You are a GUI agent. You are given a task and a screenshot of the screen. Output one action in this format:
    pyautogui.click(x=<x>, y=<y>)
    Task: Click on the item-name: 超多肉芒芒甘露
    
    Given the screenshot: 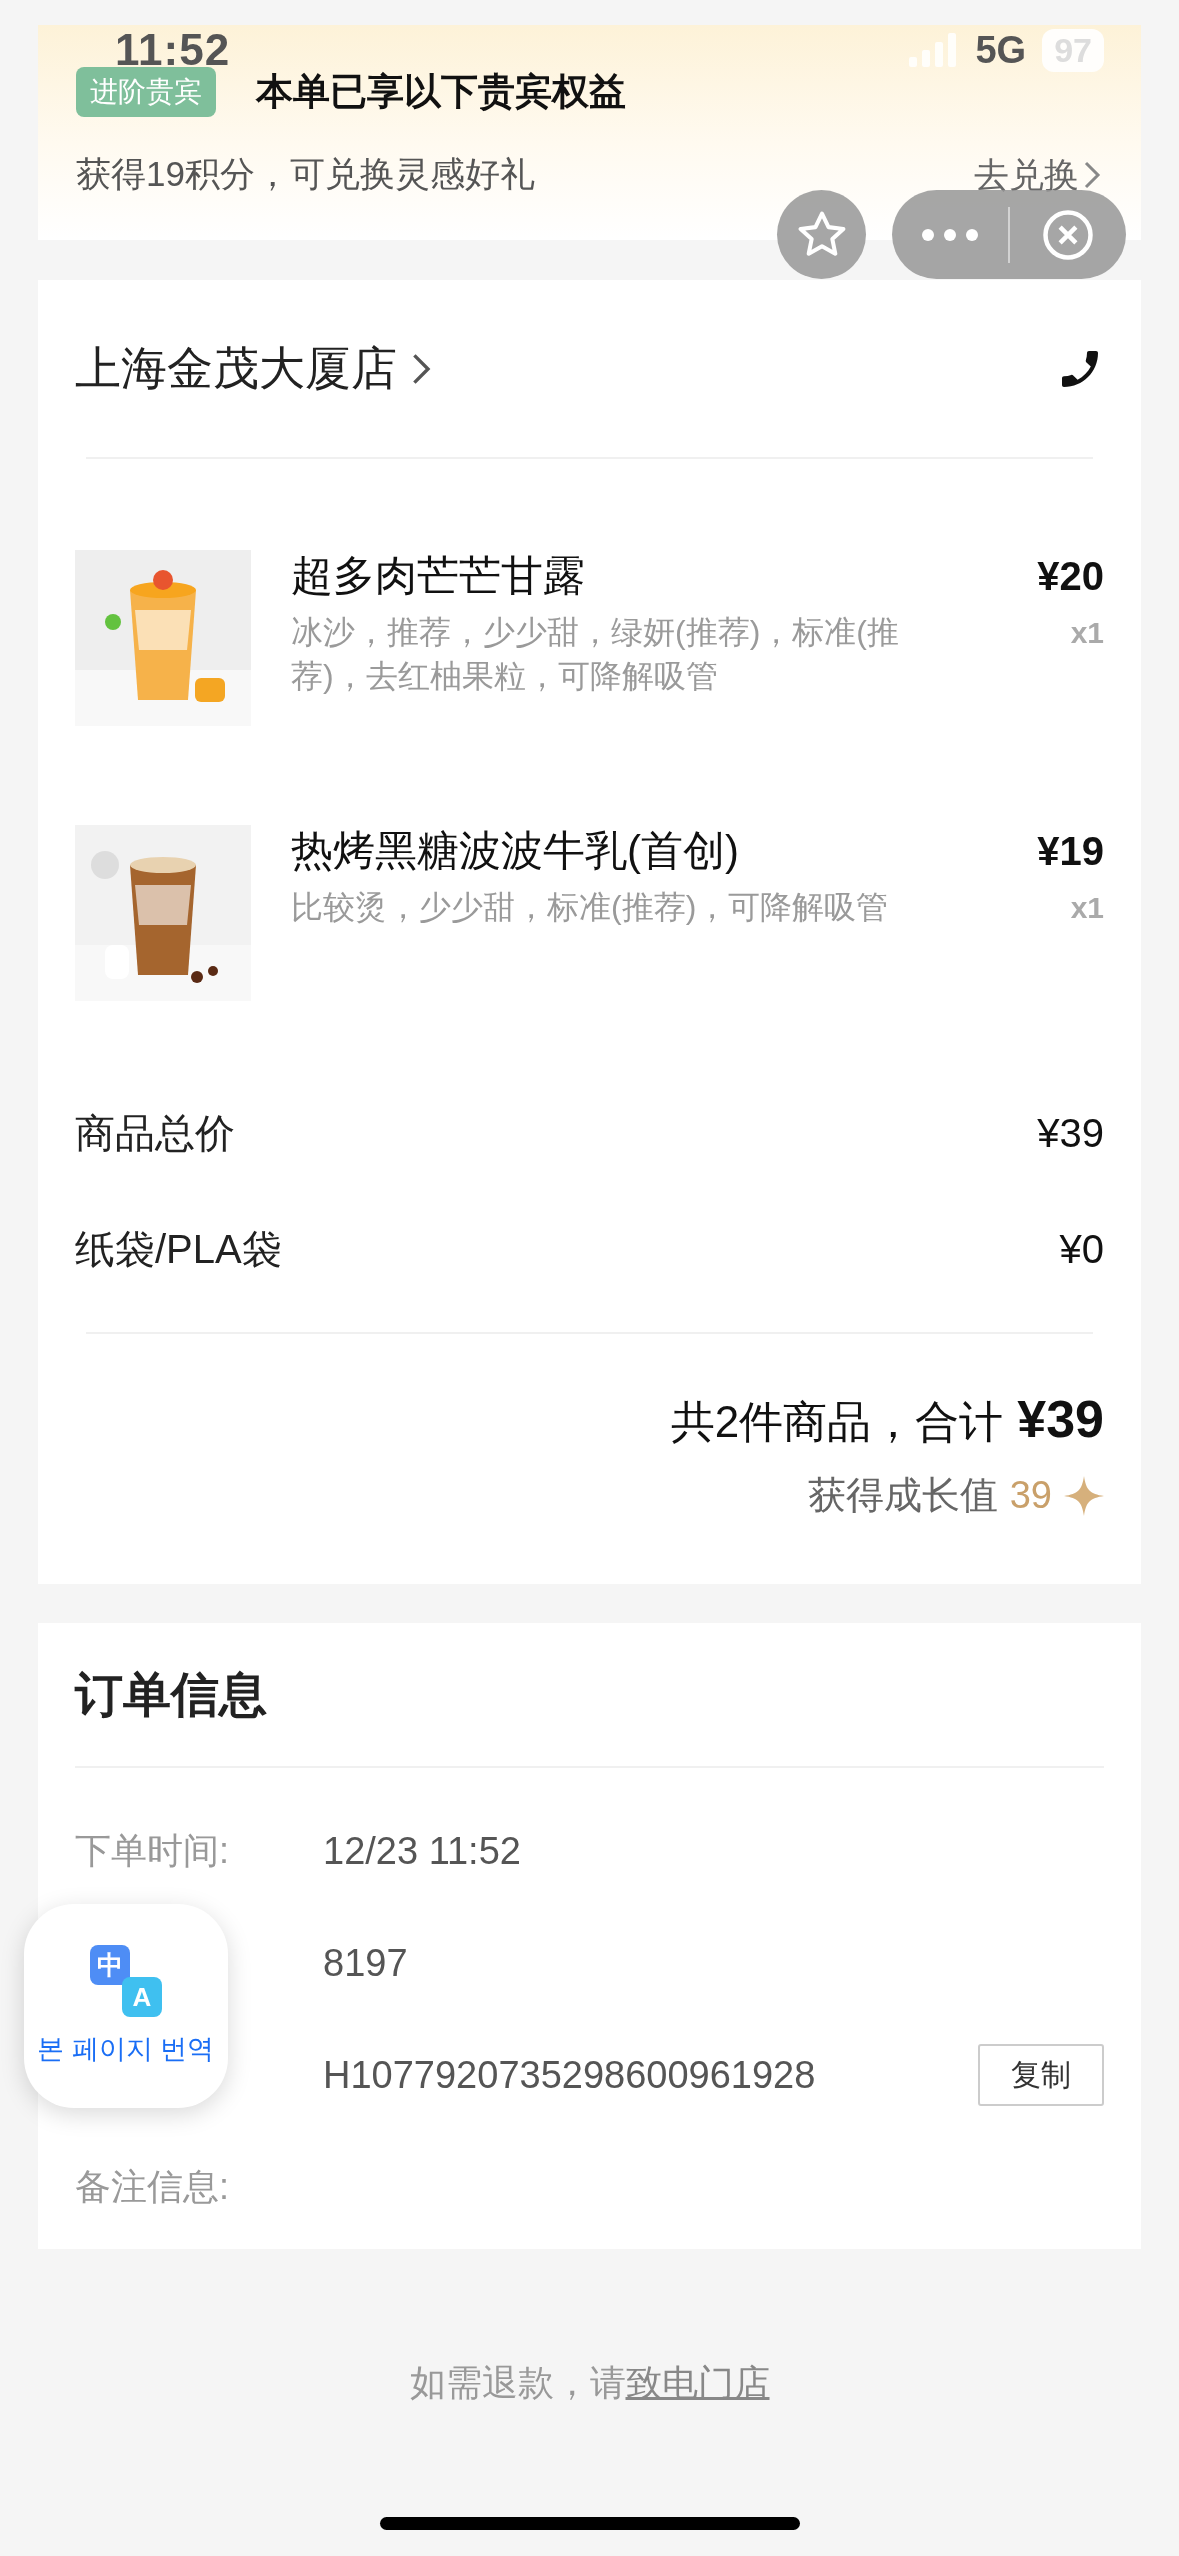 What is the action you would take?
    pyautogui.click(x=438, y=576)
    